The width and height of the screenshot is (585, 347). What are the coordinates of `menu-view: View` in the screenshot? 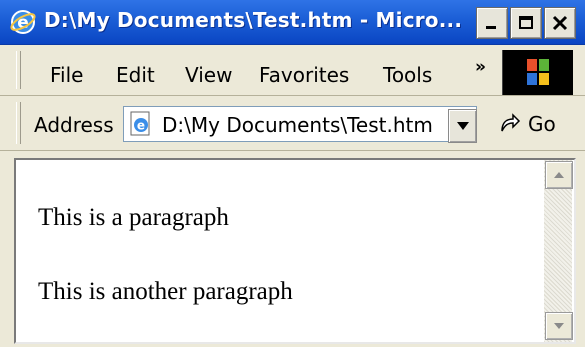 It's located at (208, 75).